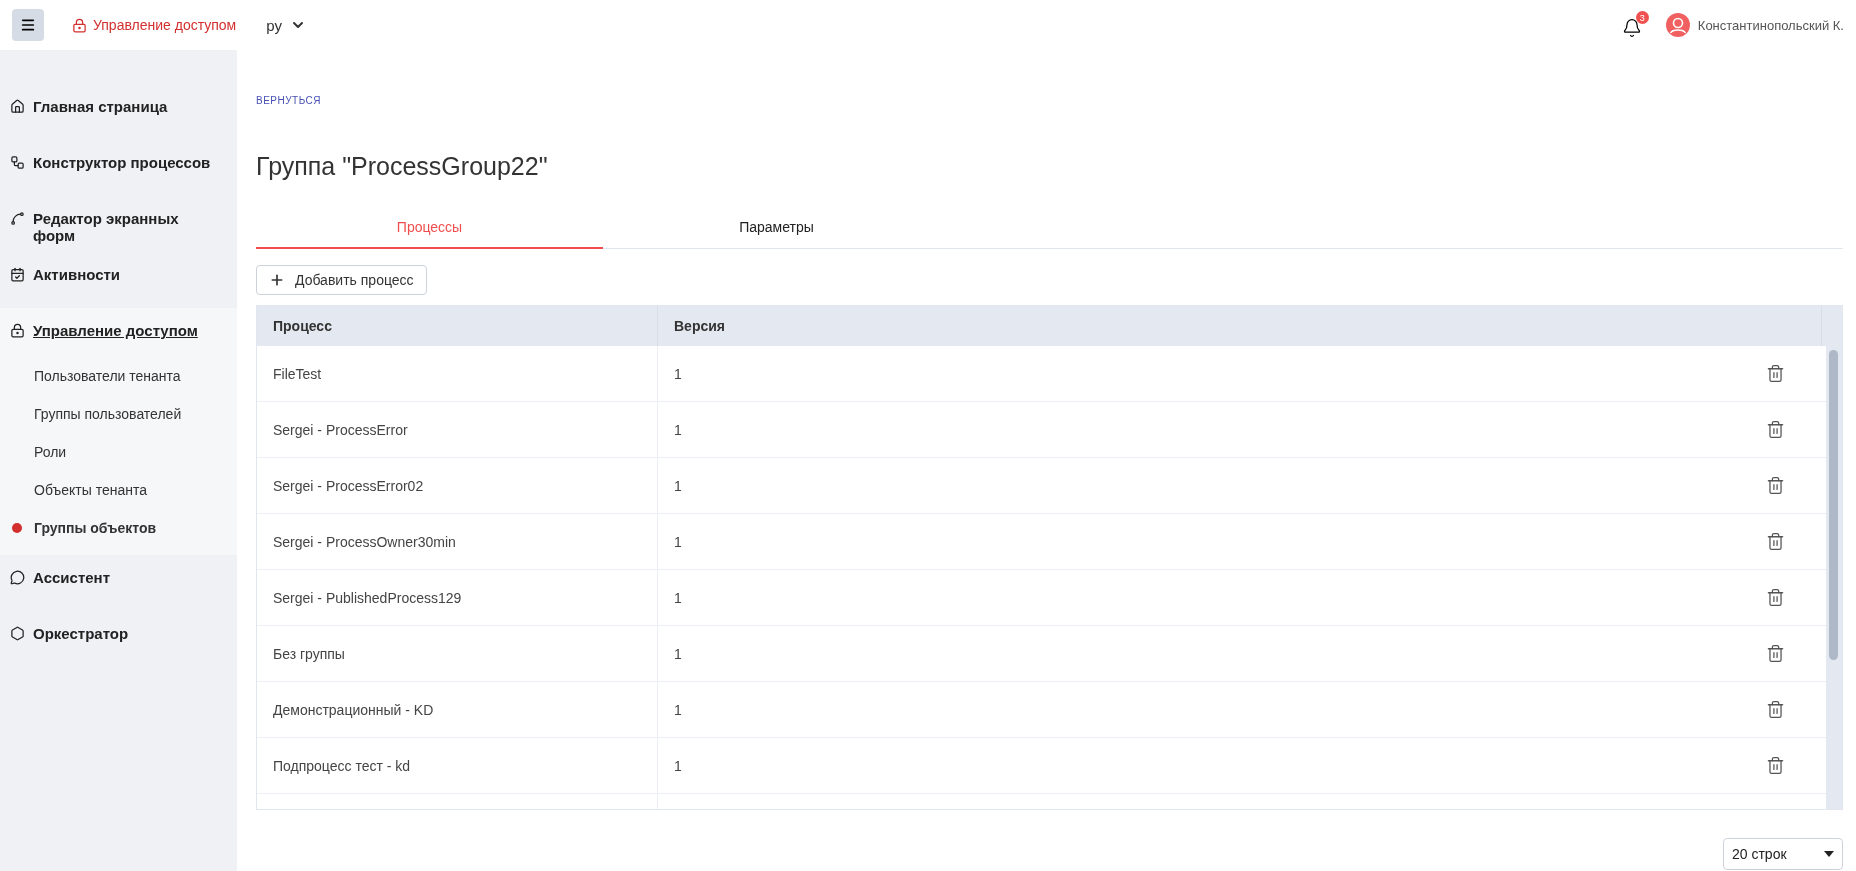 This screenshot has width=1856, height=871. Describe the element at coordinates (1829, 854) in the screenshot. I see `caret-down-icon` at that location.